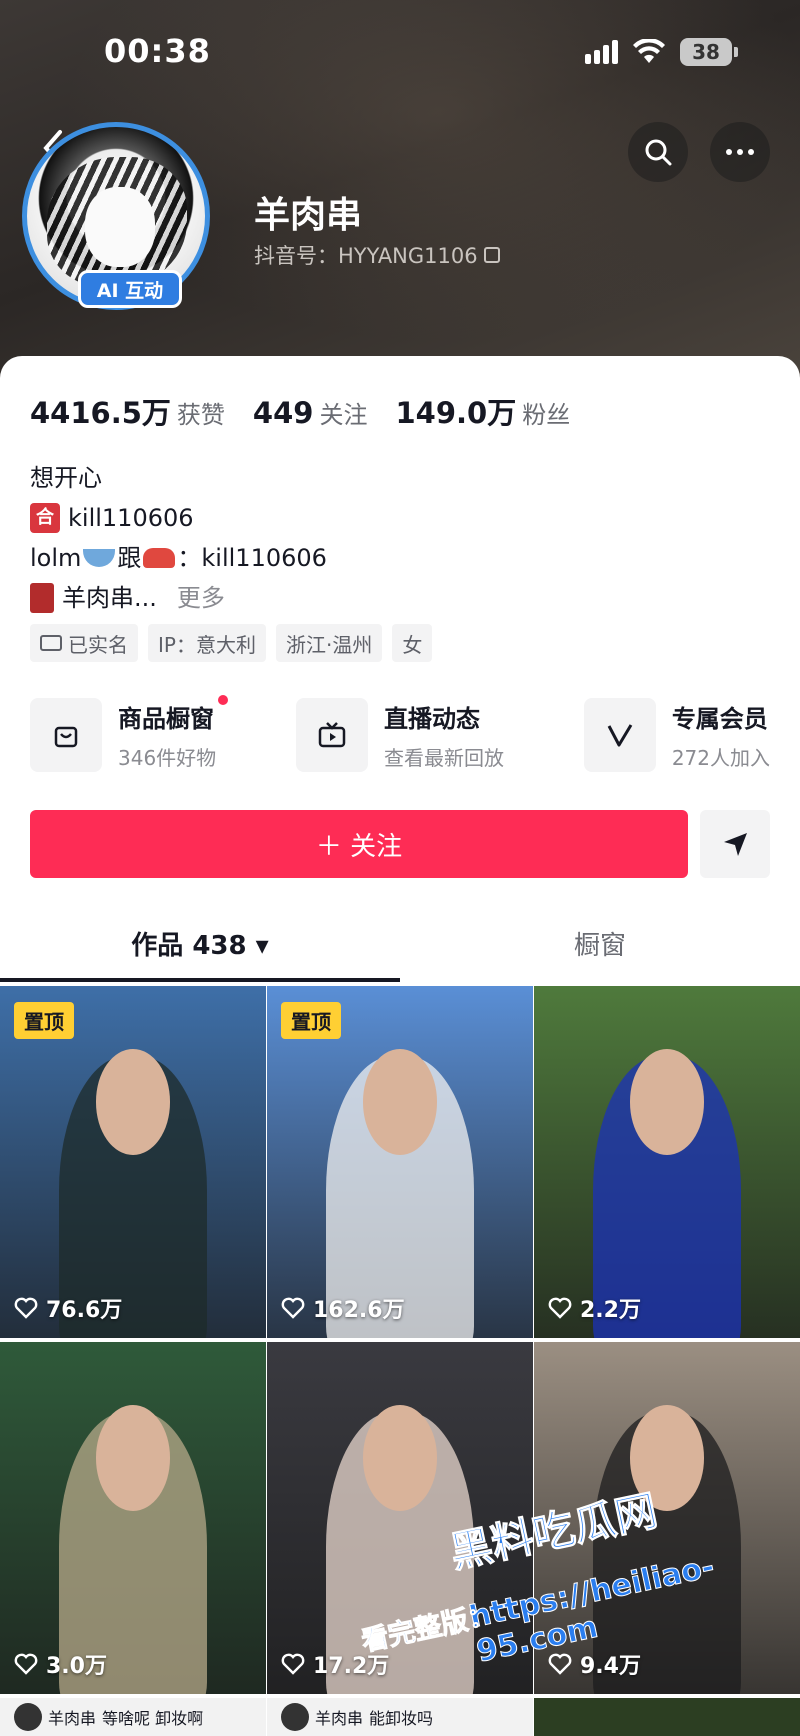 This screenshot has height=1736, width=800. I want to click on more-icon, so click(740, 152).